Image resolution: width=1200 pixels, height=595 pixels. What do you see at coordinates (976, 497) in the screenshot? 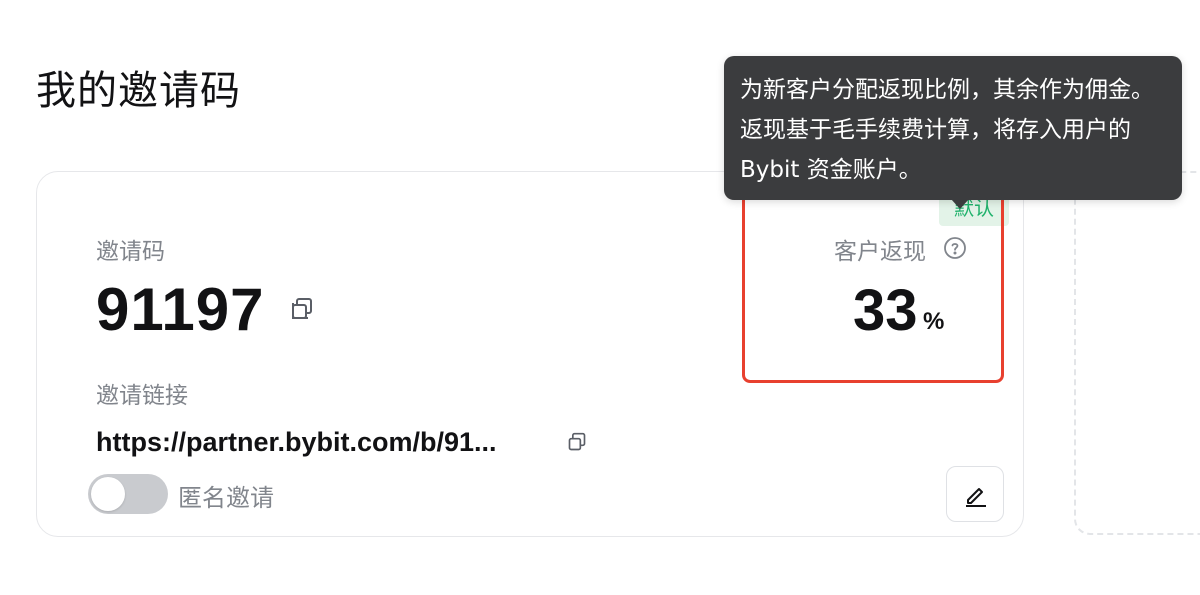
I see `pencil-icon` at bounding box center [976, 497].